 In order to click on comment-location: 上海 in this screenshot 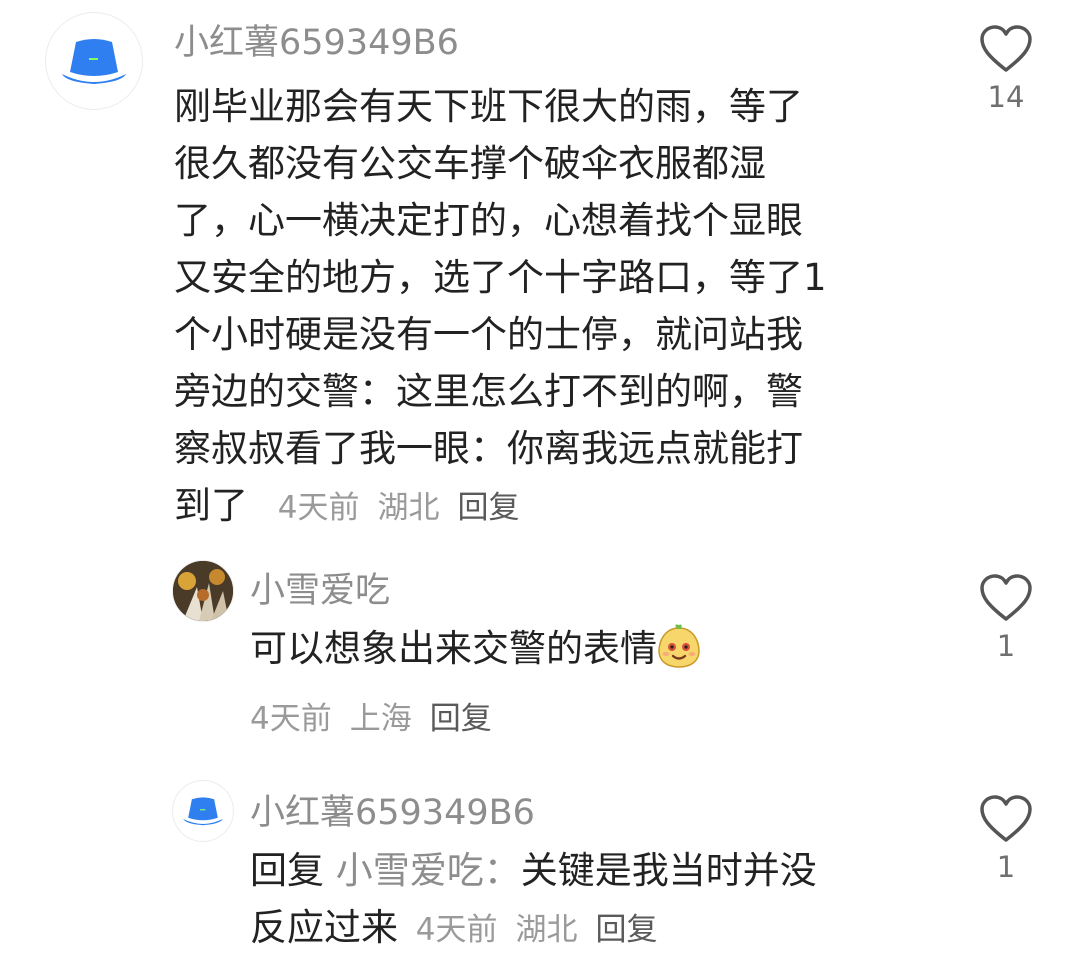, I will do `click(380, 719)`.